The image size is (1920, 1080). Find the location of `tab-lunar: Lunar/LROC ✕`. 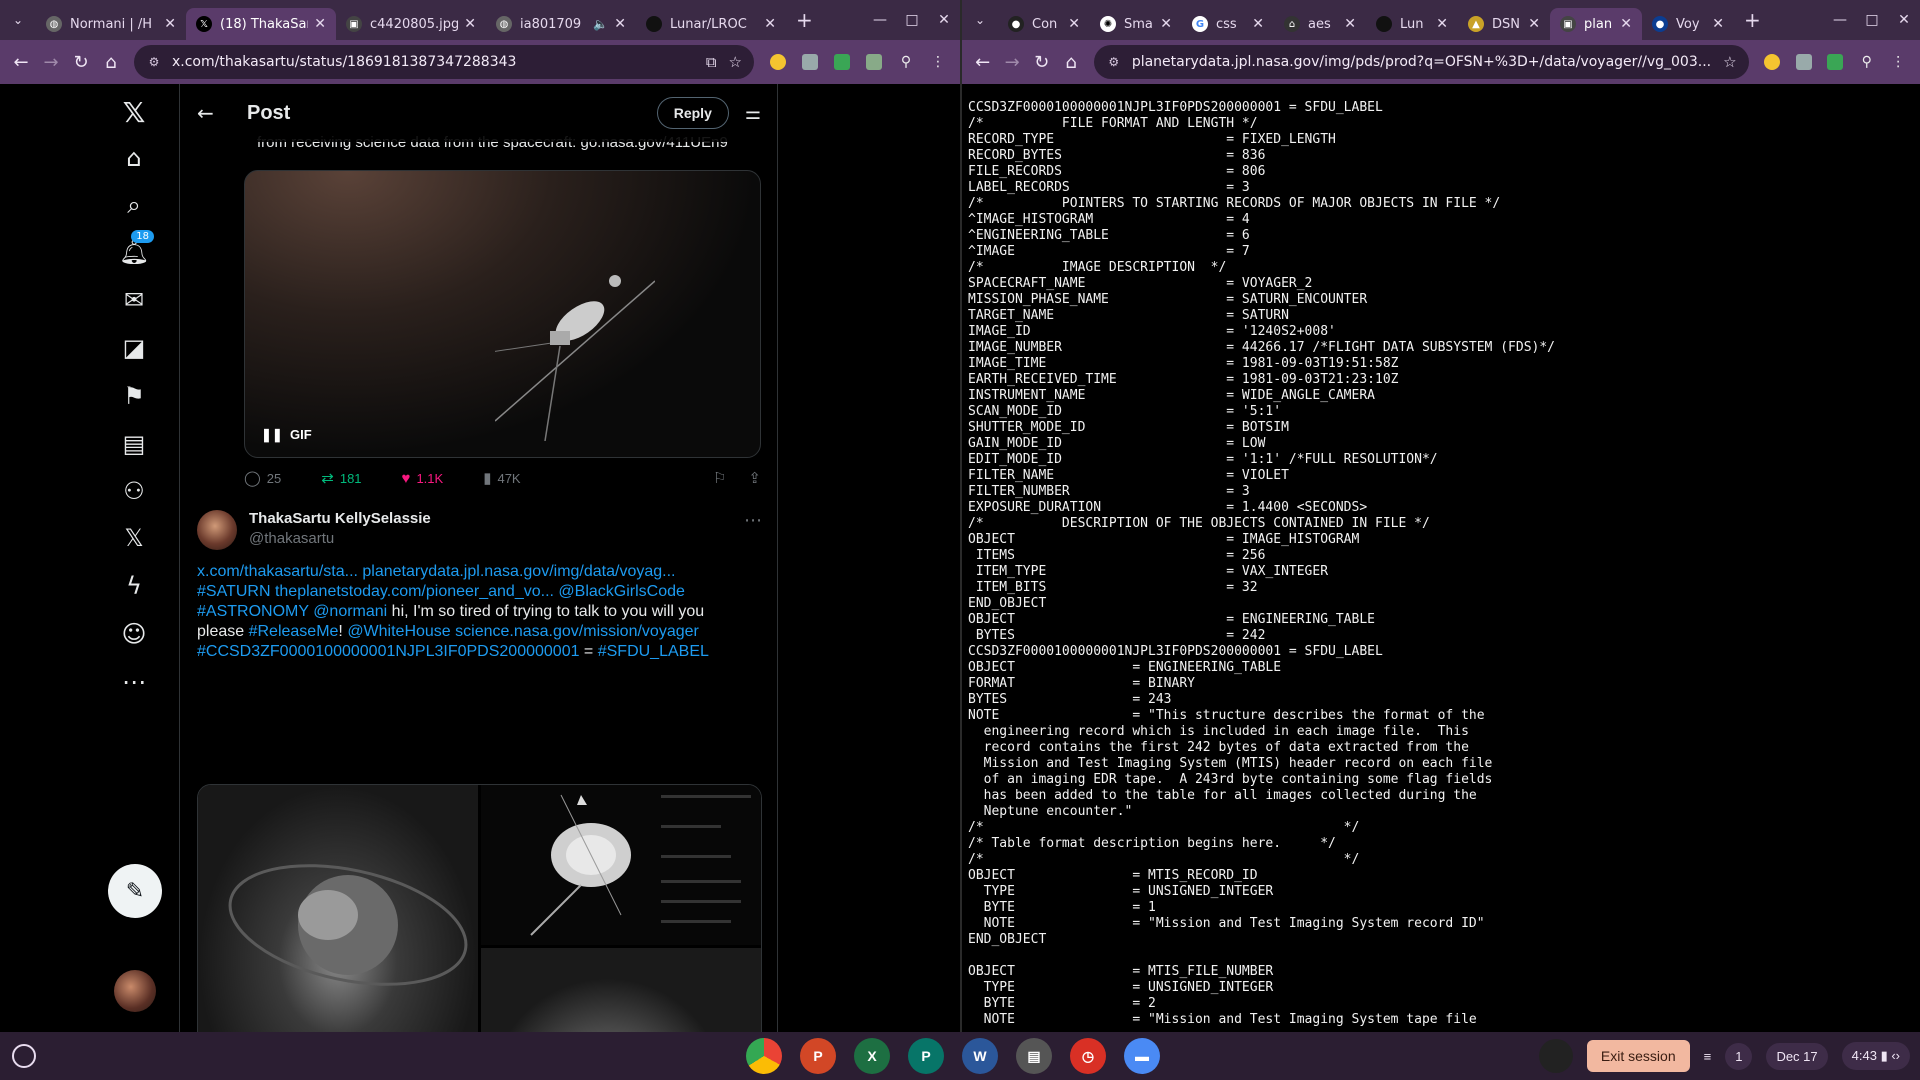

tab-lunar: Lunar/LROC ✕ is located at coordinates (711, 24).